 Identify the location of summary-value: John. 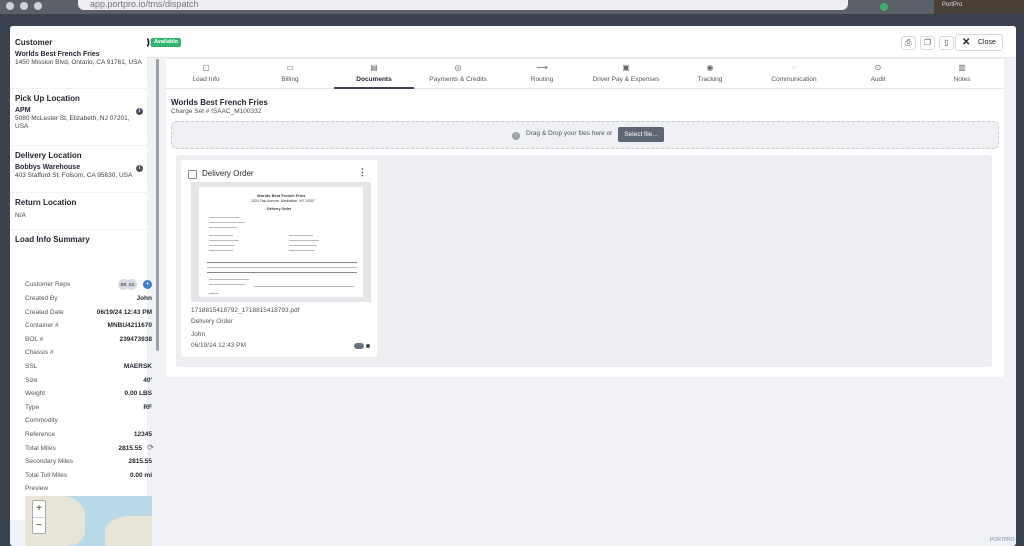
(144, 298).